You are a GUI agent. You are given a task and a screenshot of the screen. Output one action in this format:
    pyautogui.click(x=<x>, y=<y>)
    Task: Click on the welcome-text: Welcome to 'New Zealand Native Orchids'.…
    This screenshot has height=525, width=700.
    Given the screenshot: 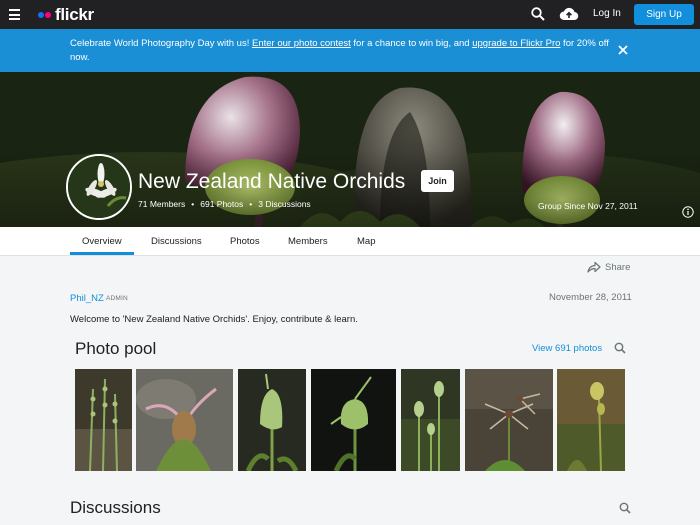 What is the action you would take?
    pyautogui.click(x=214, y=319)
    